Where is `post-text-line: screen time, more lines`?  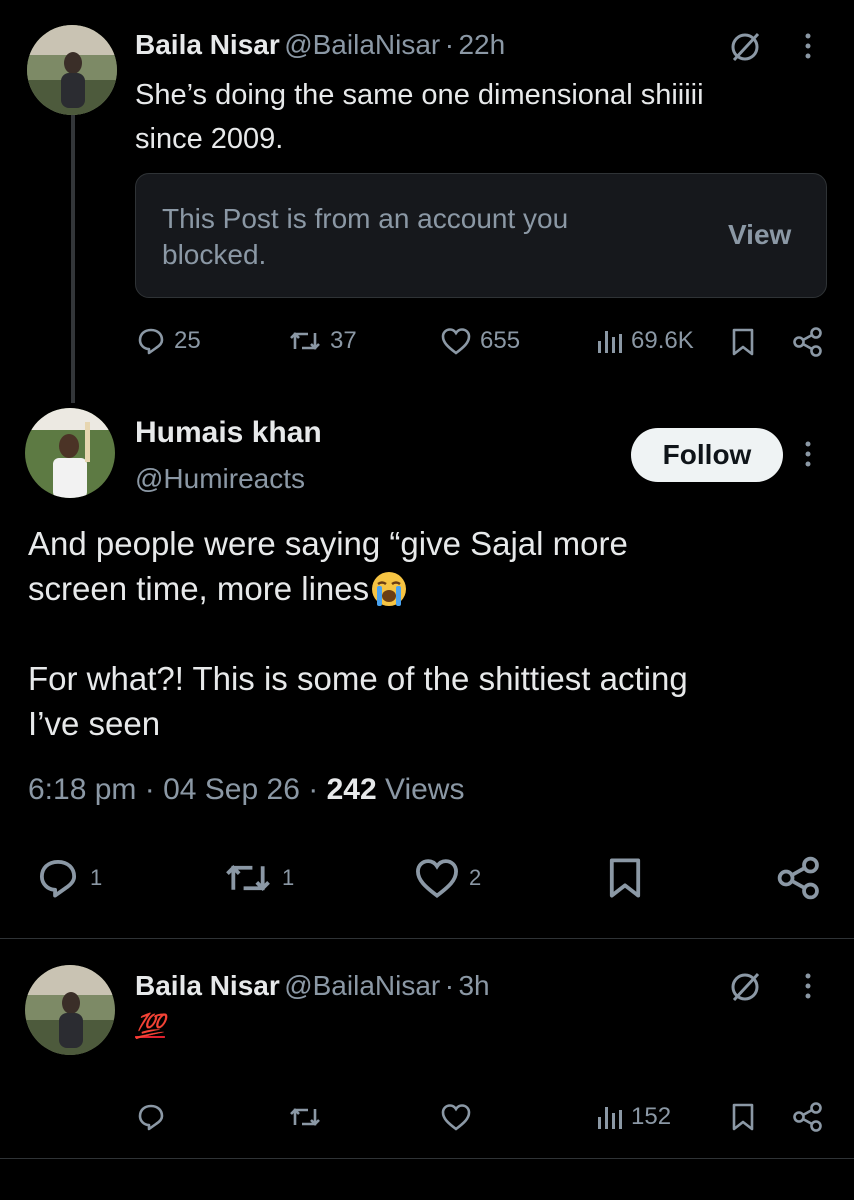
post-text-line: screen time, more lines is located at coordinates (199, 588).